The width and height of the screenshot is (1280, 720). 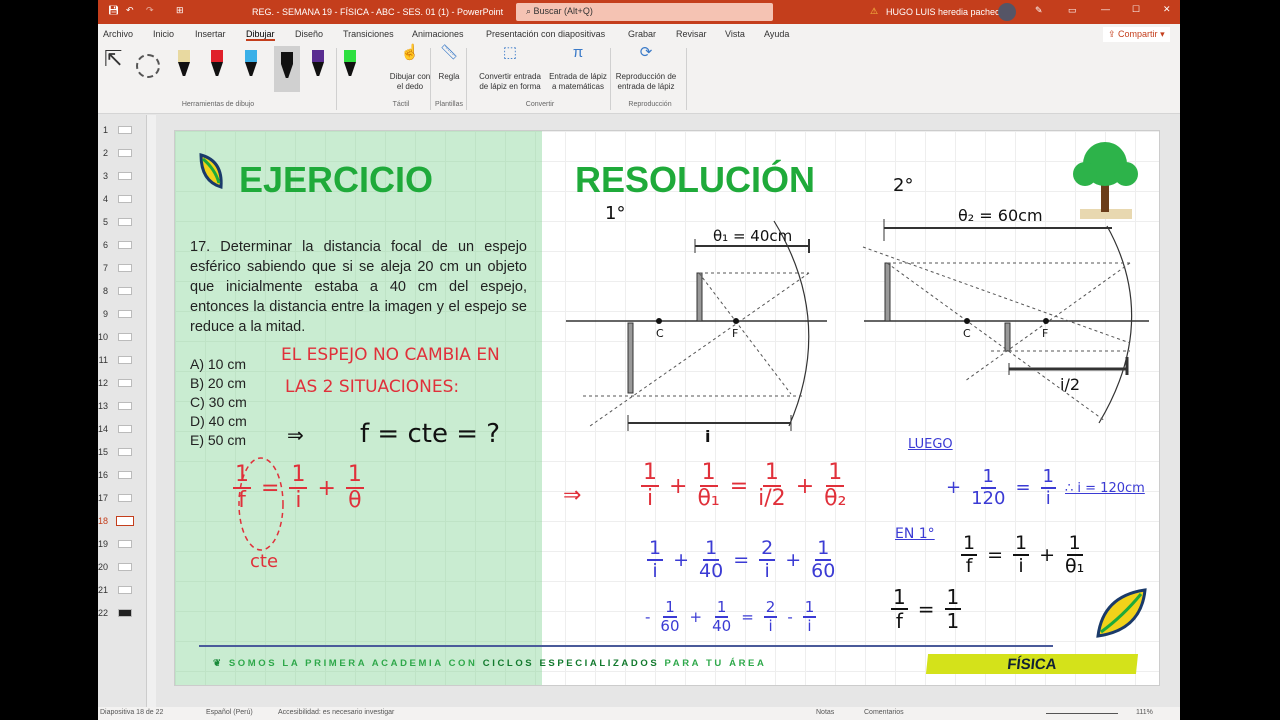 I want to click on slide-number: 5, so click(x=105, y=222).